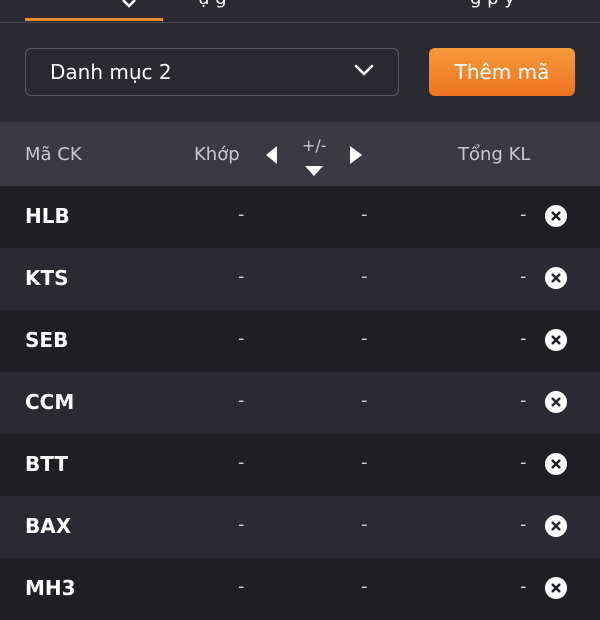 The image size is (600, 620). Describe the element at coordinates (94, 19) in the screenshot. I see `tab-active-indicator` at that location.